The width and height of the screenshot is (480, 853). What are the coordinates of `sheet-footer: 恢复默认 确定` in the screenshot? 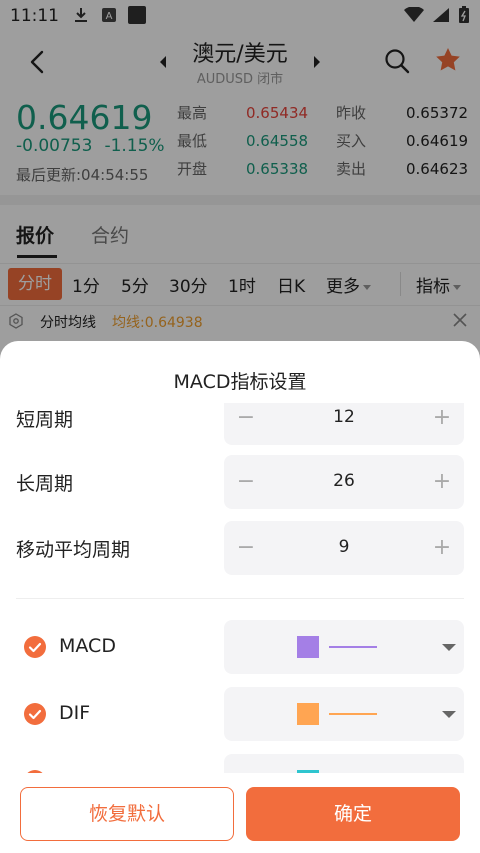 It's located at (240, 813).